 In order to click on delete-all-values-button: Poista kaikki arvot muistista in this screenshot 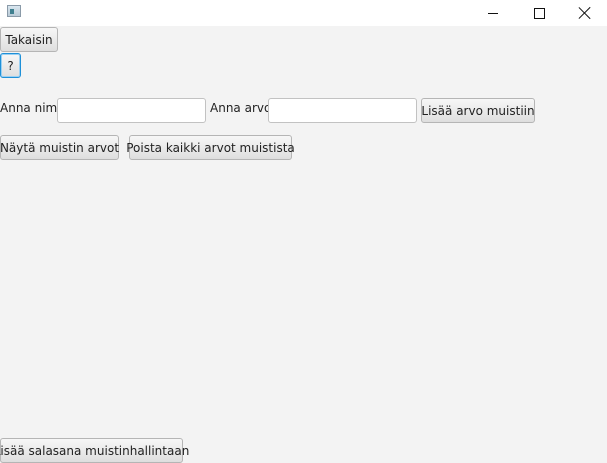, I will do `click(210, 147)`.